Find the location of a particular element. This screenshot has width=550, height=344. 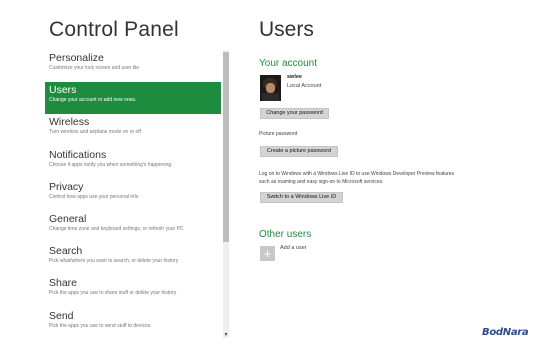

create-picture-password-button: Create a picture password is located at coordinates (299, 151).